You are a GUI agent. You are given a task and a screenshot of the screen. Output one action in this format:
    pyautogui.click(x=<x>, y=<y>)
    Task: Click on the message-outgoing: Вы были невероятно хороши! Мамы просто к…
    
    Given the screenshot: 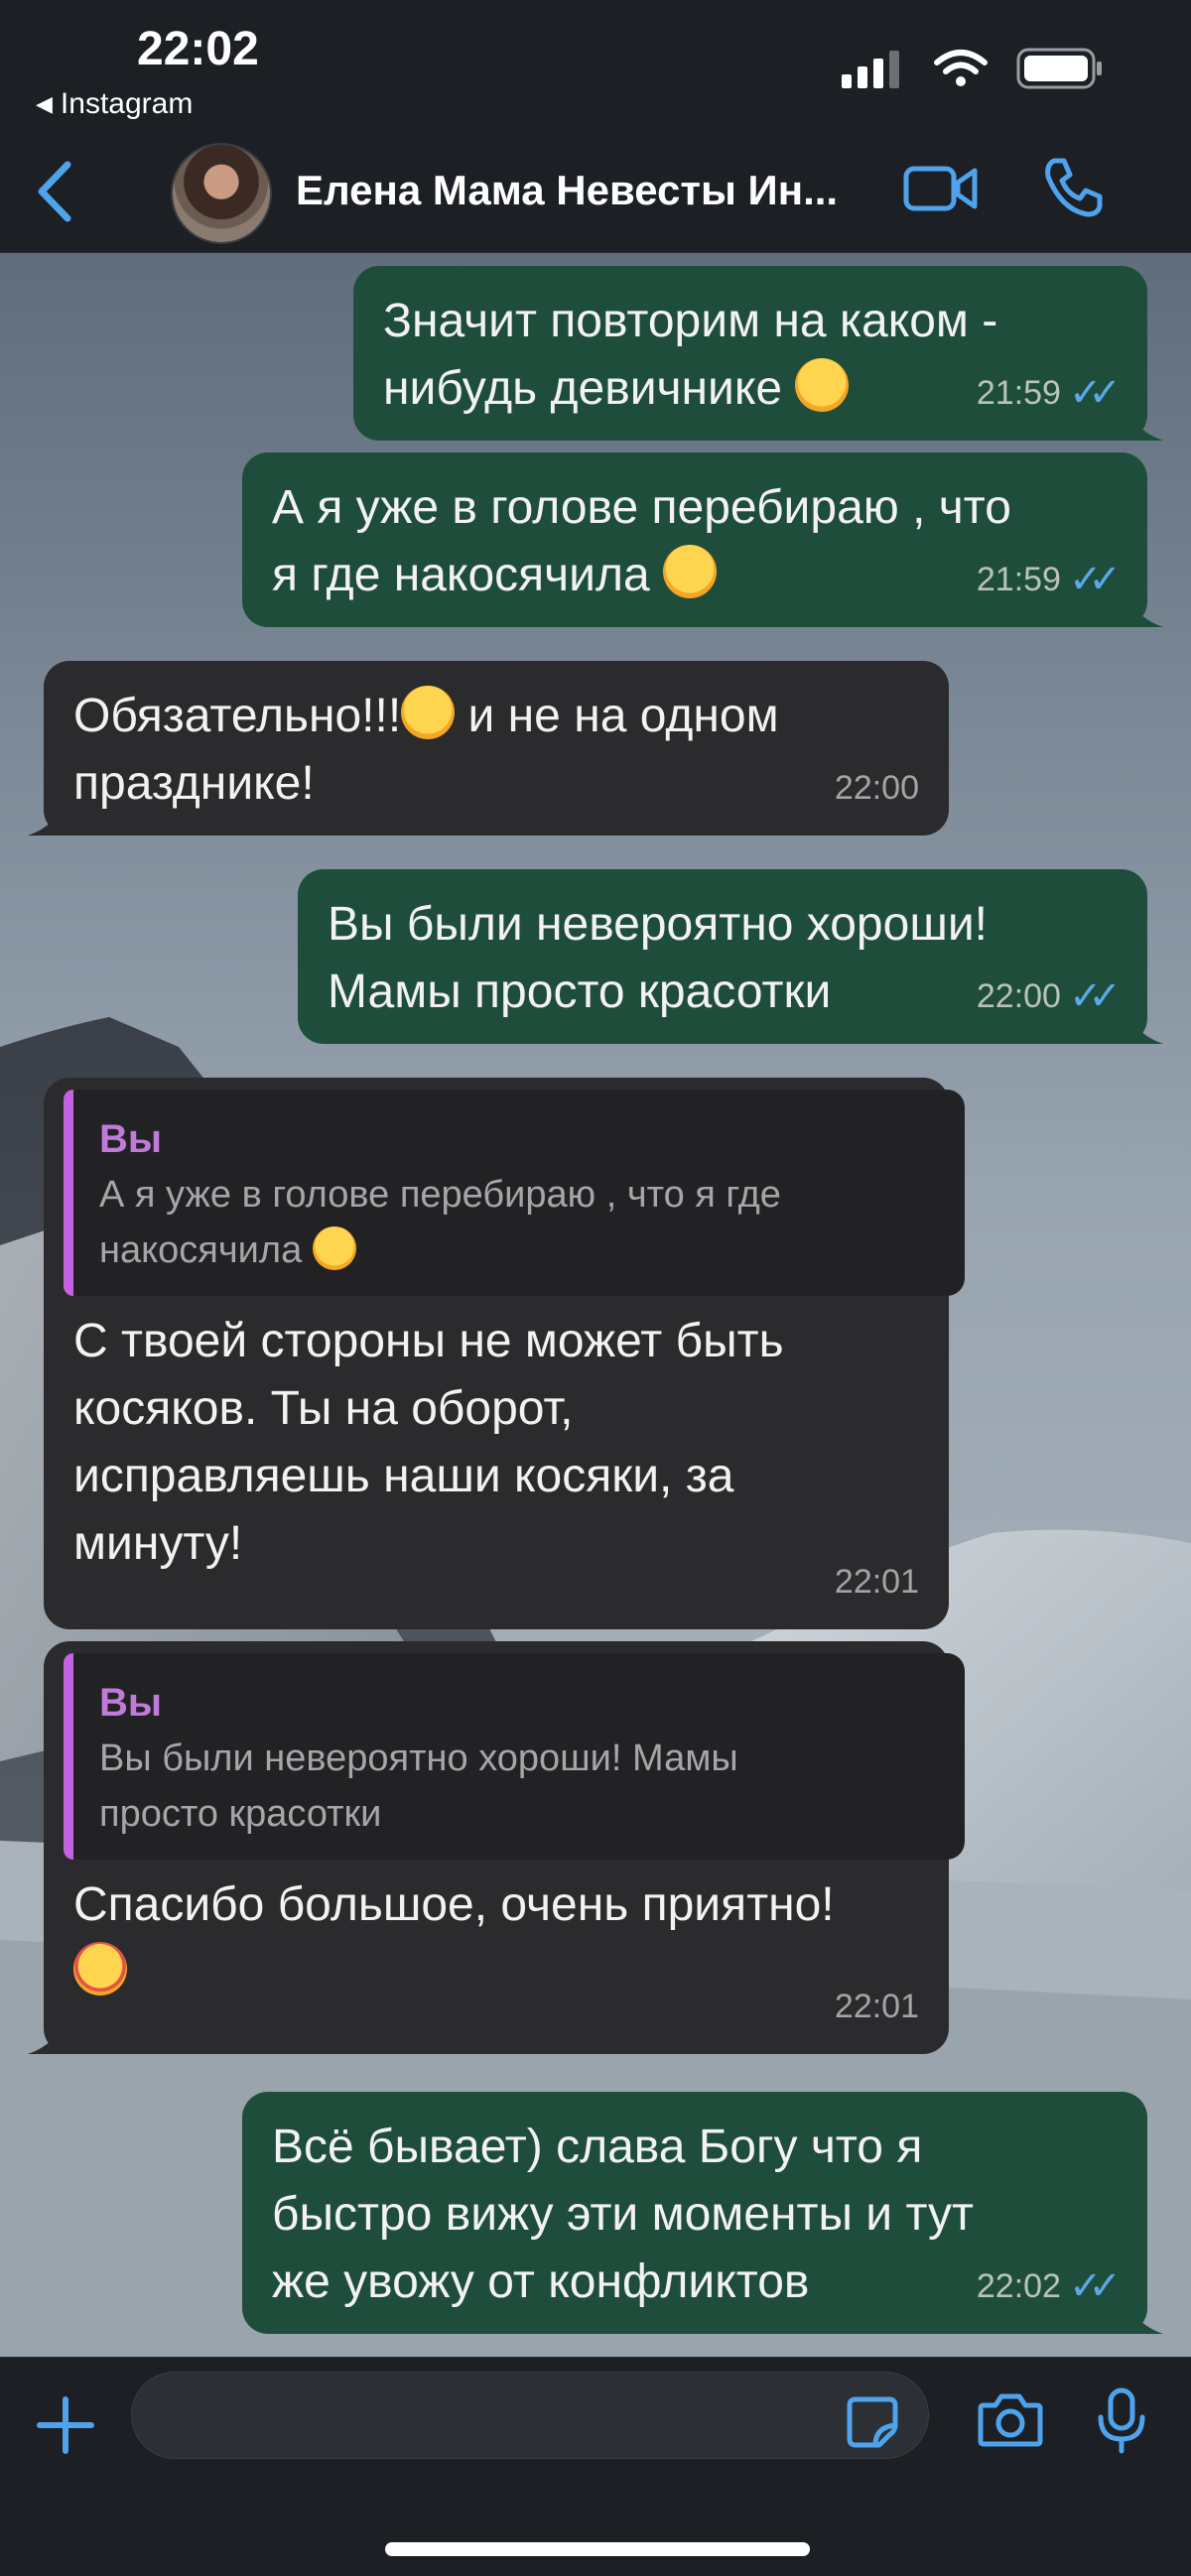 What is the action you would take?
    pyautogui.click(x=730, y=957)
    